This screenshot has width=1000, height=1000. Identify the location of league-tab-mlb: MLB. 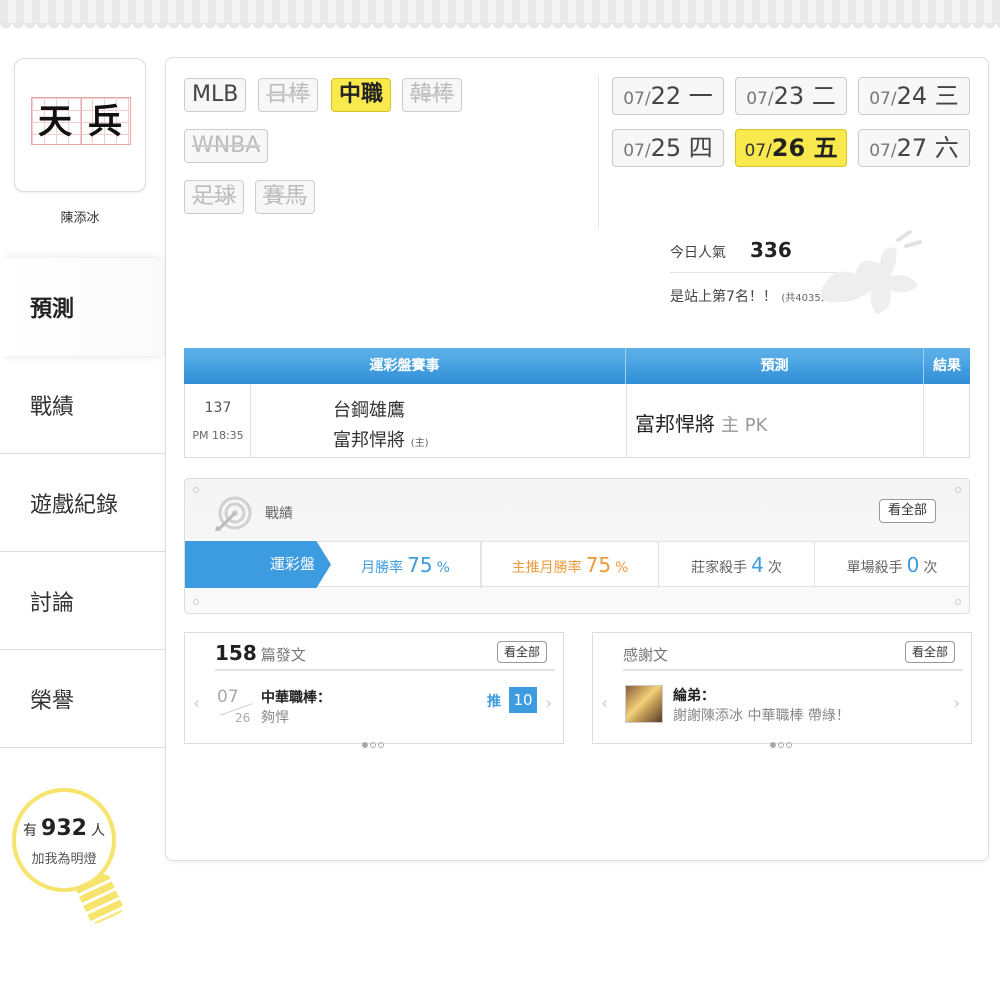
(215, 95).